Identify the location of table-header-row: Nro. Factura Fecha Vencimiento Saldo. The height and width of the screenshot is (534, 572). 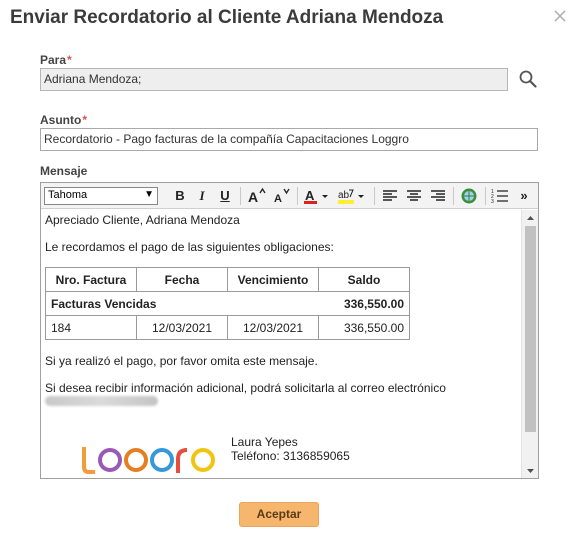
(227, 279).